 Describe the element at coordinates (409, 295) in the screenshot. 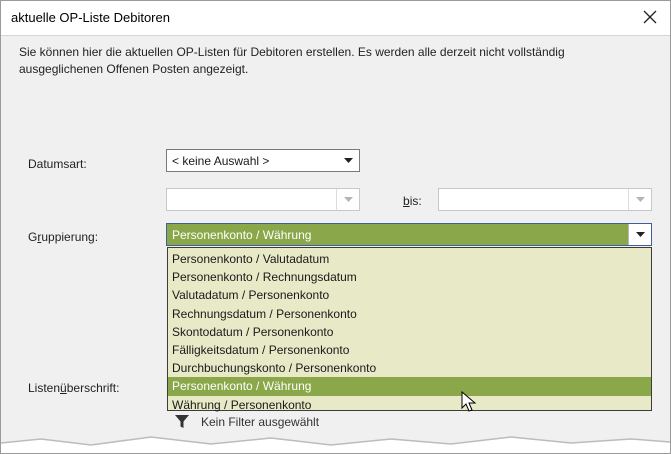

I see `dropdown-option: Valutadatum / Personenkonto` at that location.